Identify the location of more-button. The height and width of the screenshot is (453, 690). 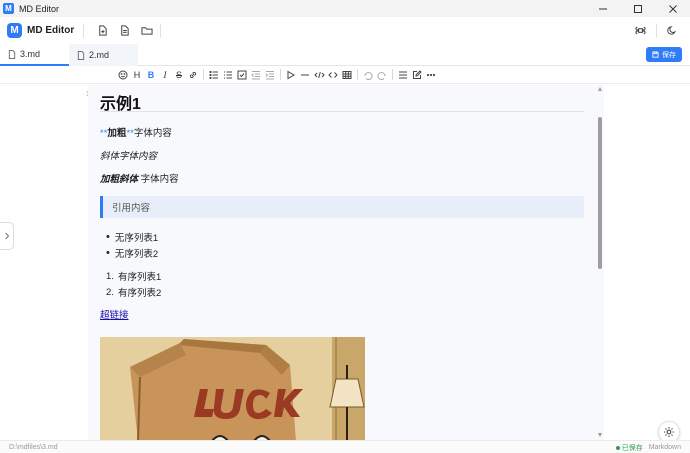
(431, 75).